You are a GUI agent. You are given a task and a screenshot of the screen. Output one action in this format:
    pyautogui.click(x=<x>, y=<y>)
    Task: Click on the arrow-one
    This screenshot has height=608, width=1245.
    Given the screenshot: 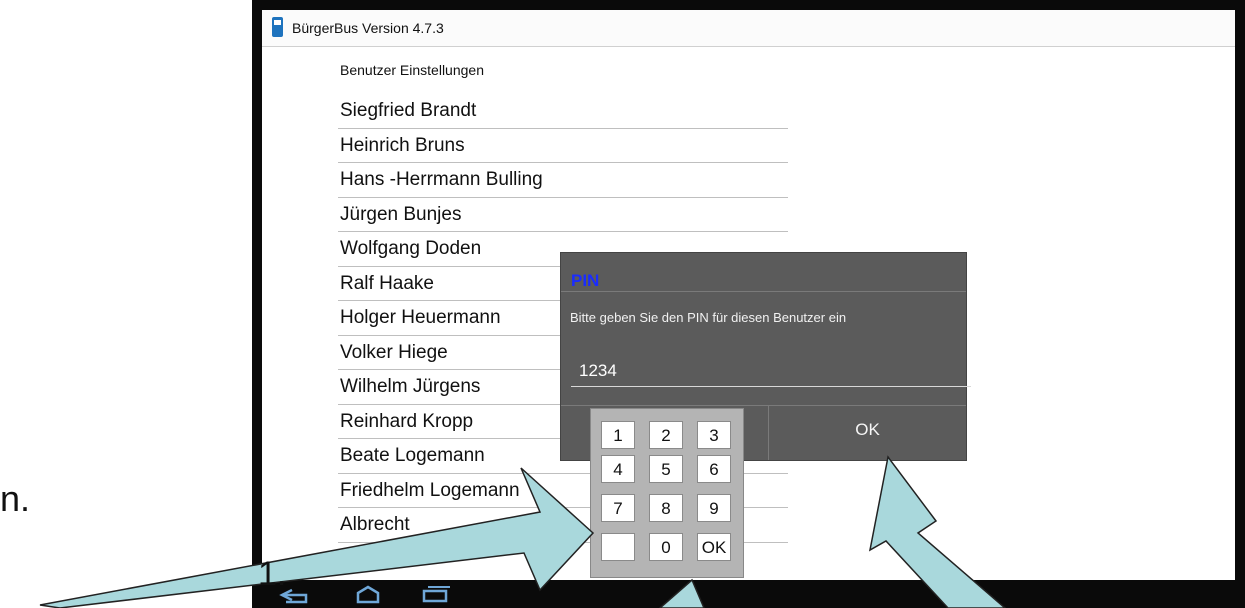 What is the action you would take?
    pyautogui.click(x=317, y=537)
    